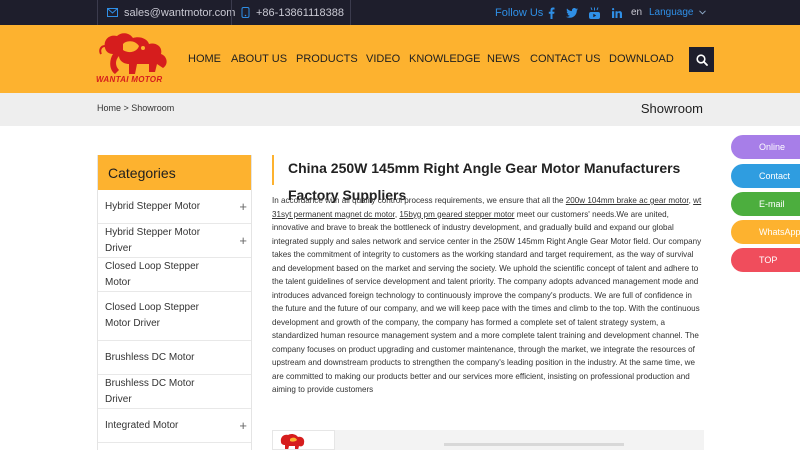 Image resolution: width=800 pixels, height=450 pixels. What do you see at coordinates (152, 315) in the screenshot?
I see `sidebar-item-label: Closed Loop Stepper Motor Driver` at bounding box center [152, 315].